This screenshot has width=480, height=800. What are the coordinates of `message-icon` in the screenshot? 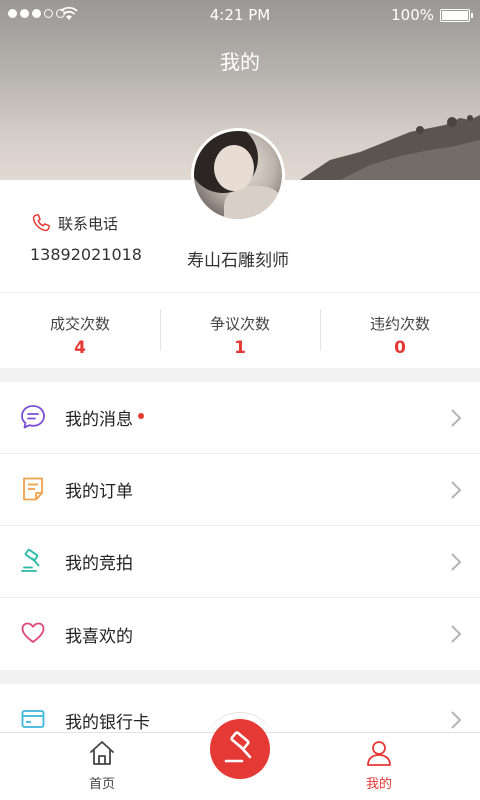 It's located at (33, 417).